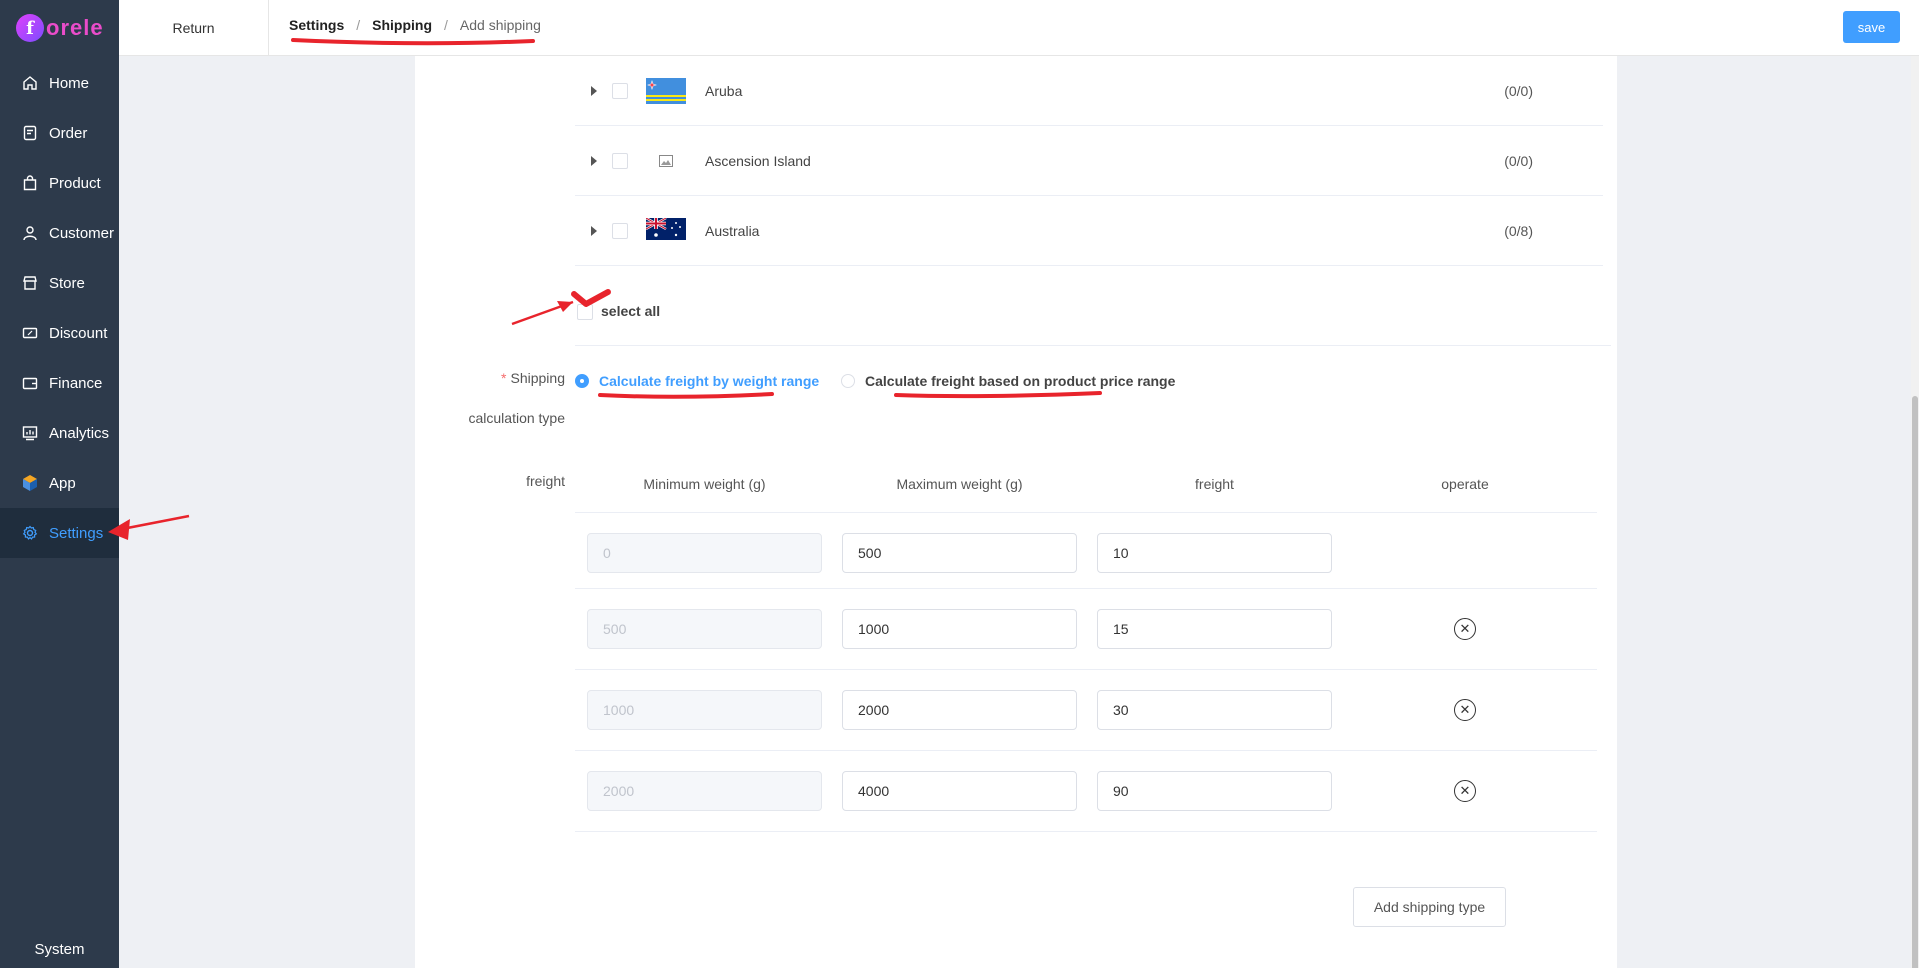  I want to click on shipping-calc-label-line1: Shipping, so click(538, 378).